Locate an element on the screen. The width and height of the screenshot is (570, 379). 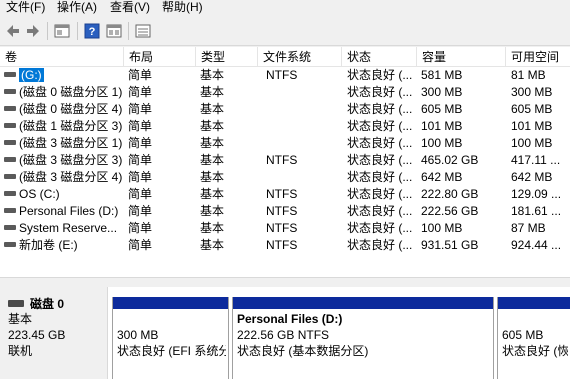
capacity-cell: 581 MB is located at coordinates (442, 75).